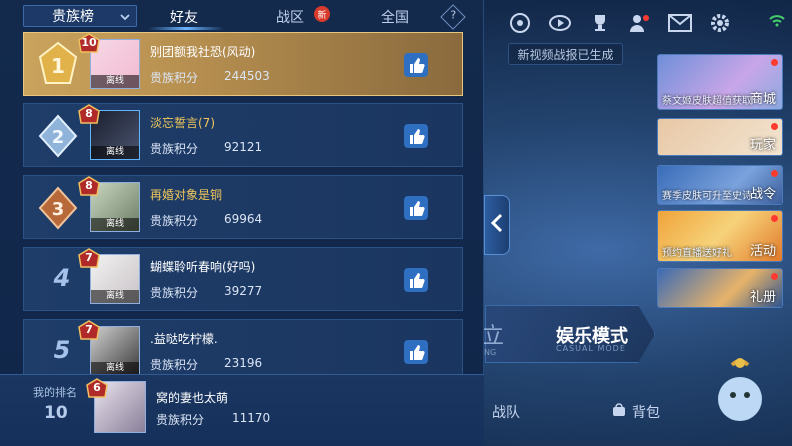 This screenshot has width=792, height=446. Describe the element at coordinates (243, 279) in the screenshot. I see `leaderboard-row-4: 4 离线 7 蝴蝶聆听春响(好吗) 贵族积分 39277` at that location.